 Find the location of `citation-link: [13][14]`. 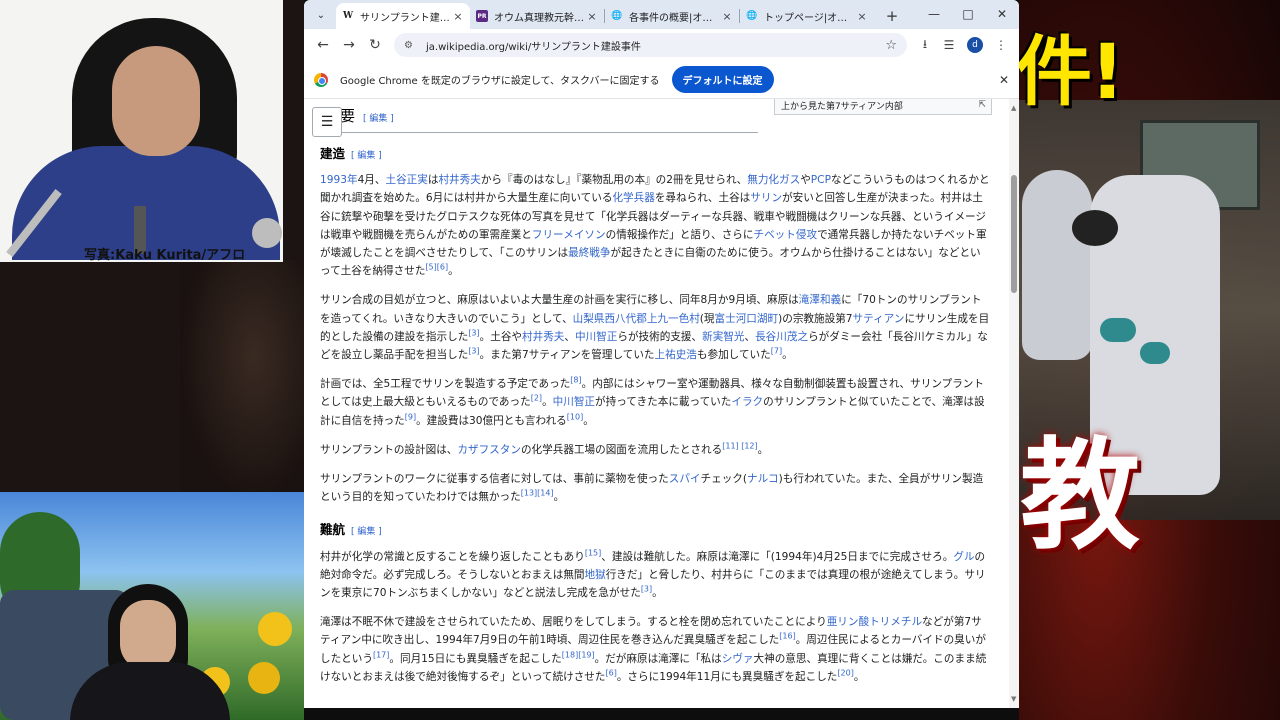

citation-link: [13][14] is located at coordinates (537, 493).